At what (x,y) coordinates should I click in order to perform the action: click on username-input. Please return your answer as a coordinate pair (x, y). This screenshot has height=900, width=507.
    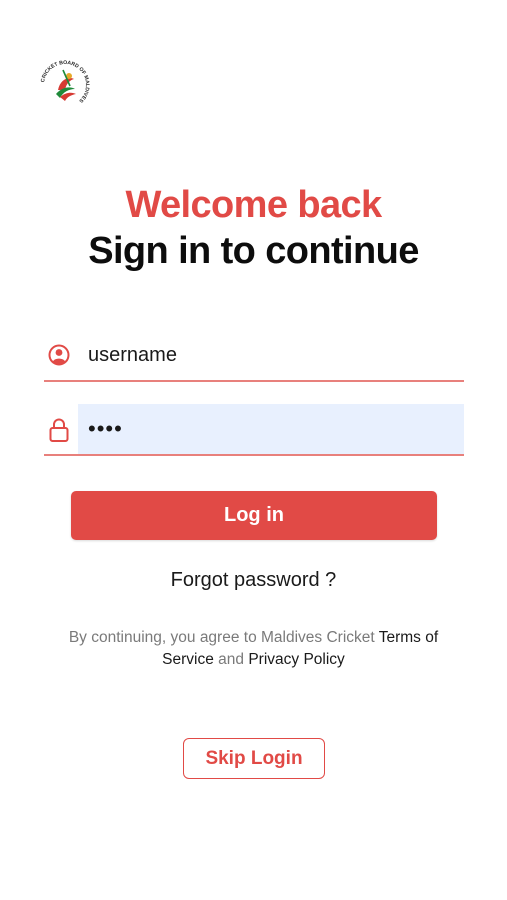
    Looking at the image, I should click on (271, 355).